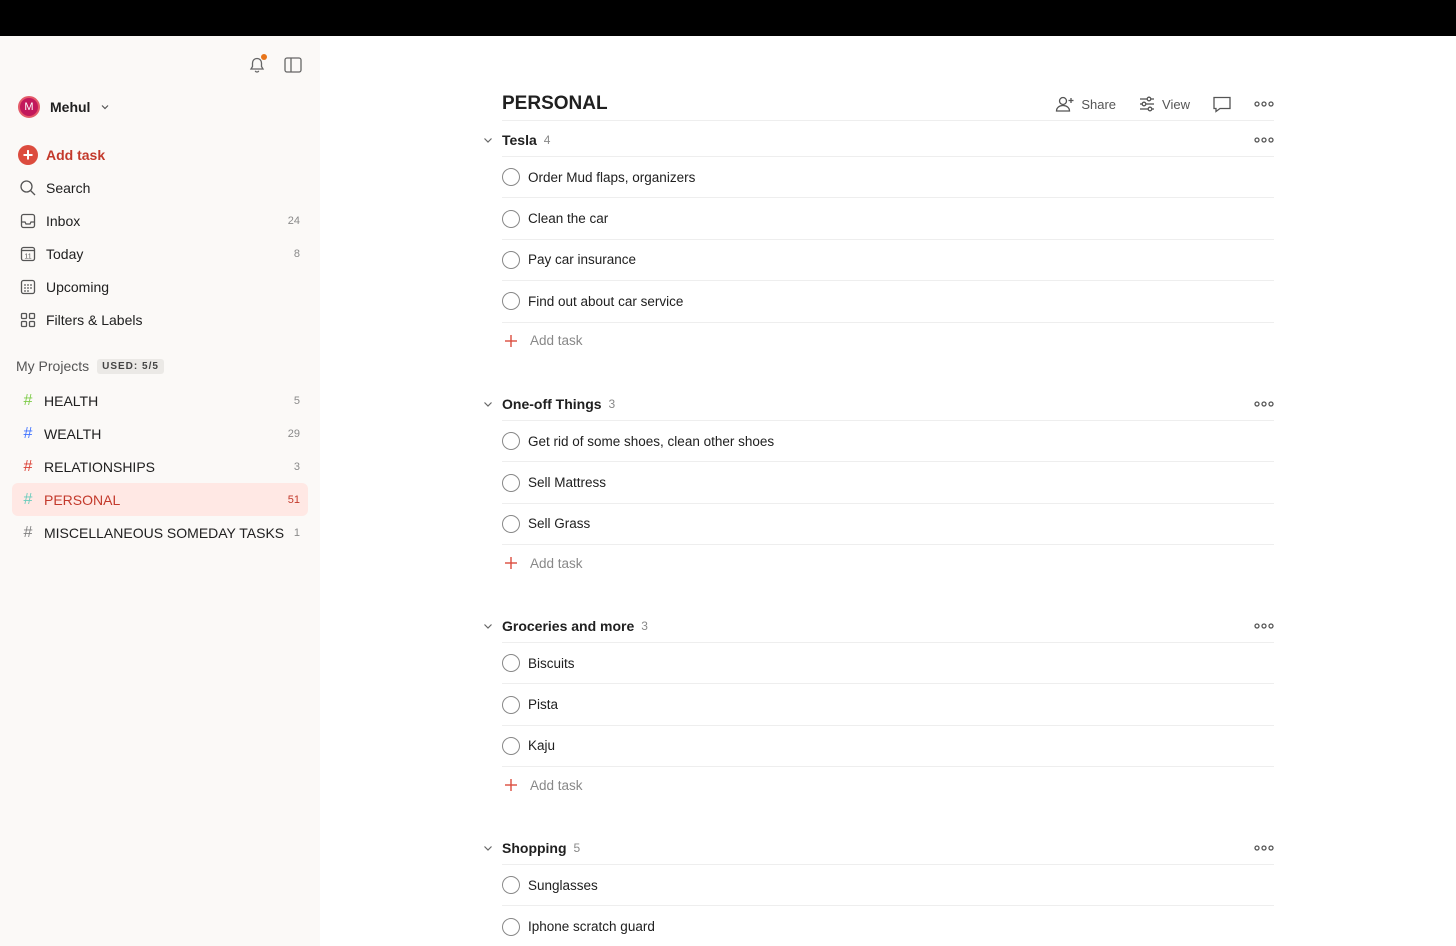  What do you see at coordinates (160, 220) in the screenshot?
I see `sidebar-item-inbox: Inbox 24` at bounding box center [160, 220].